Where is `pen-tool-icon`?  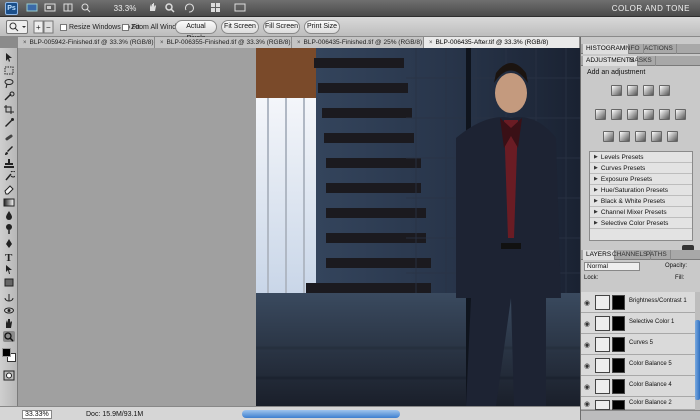
pen-tool-icon is located at coordinates (9, 243).